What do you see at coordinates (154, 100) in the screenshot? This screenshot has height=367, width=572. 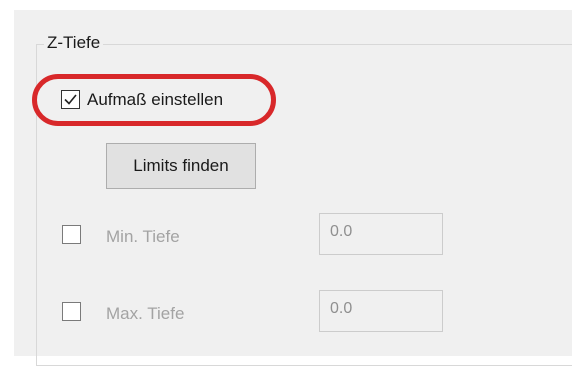 I see `highlight-ellipse` at bounding box center [154, 100].